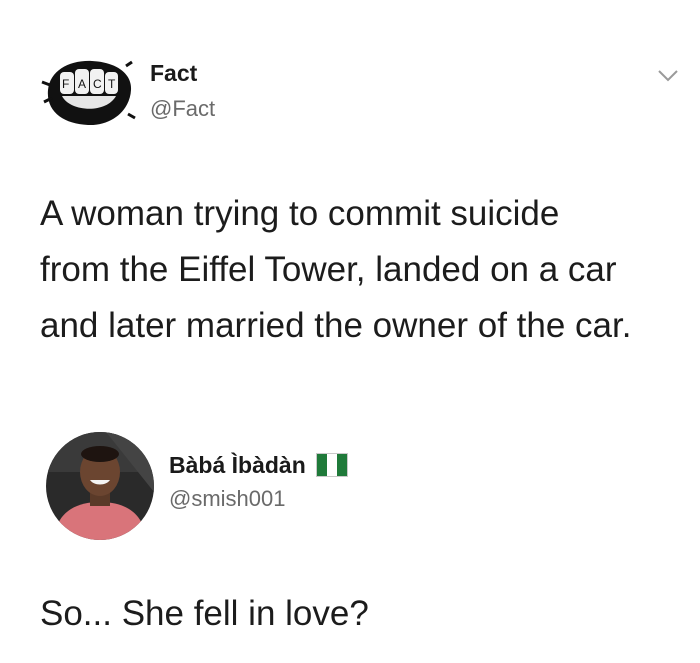  I want to click on reply-author-name: Bàbá Ìbàdàn, so click(237, 465).